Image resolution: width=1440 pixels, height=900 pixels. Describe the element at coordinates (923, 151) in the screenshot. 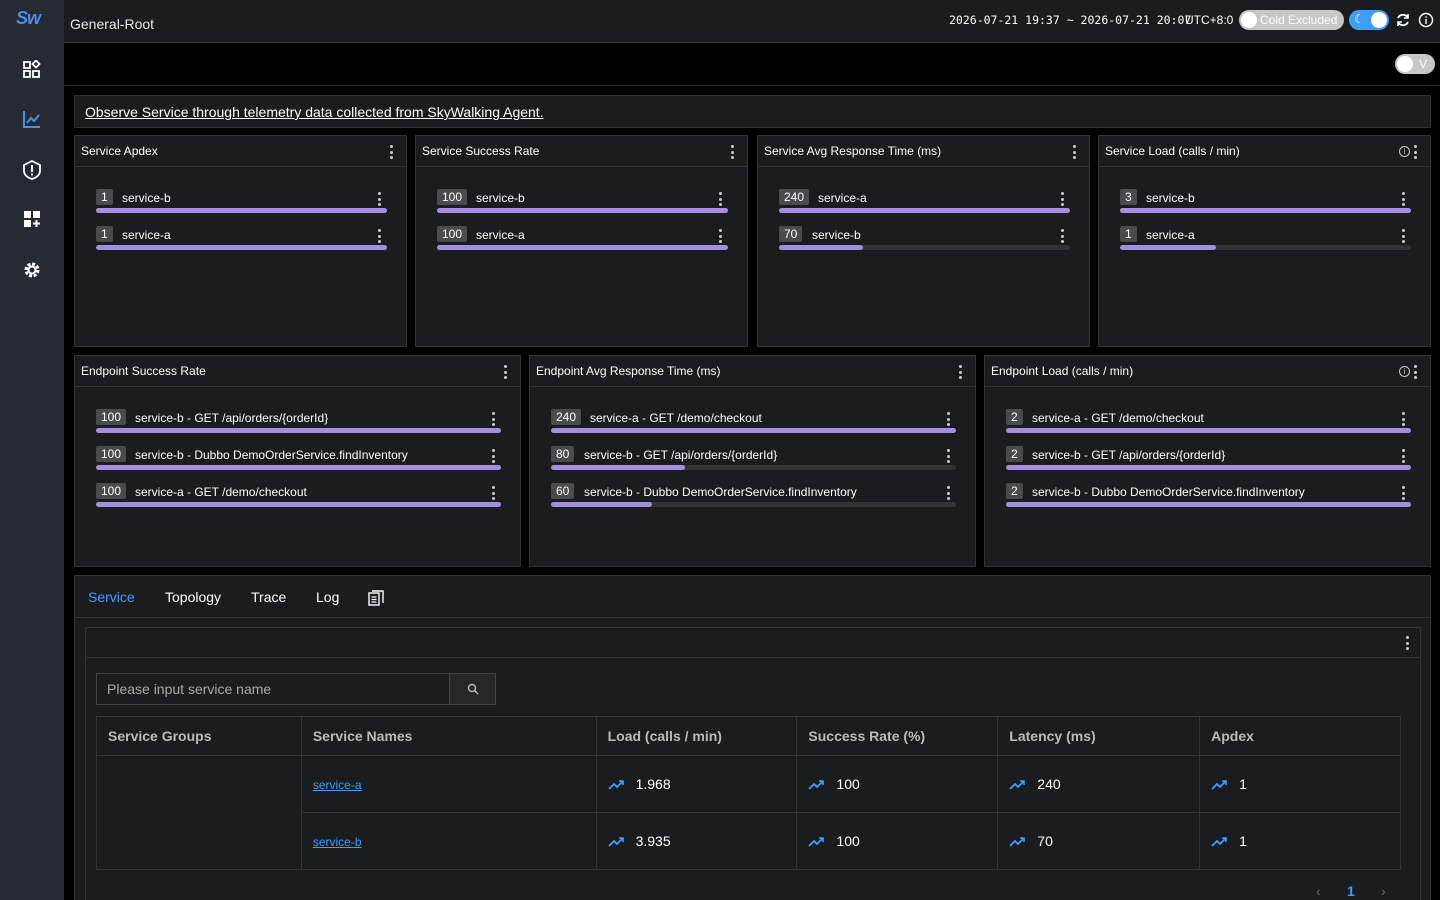

I see `widget-header: Service Avg Response Time (ms)` at that location.